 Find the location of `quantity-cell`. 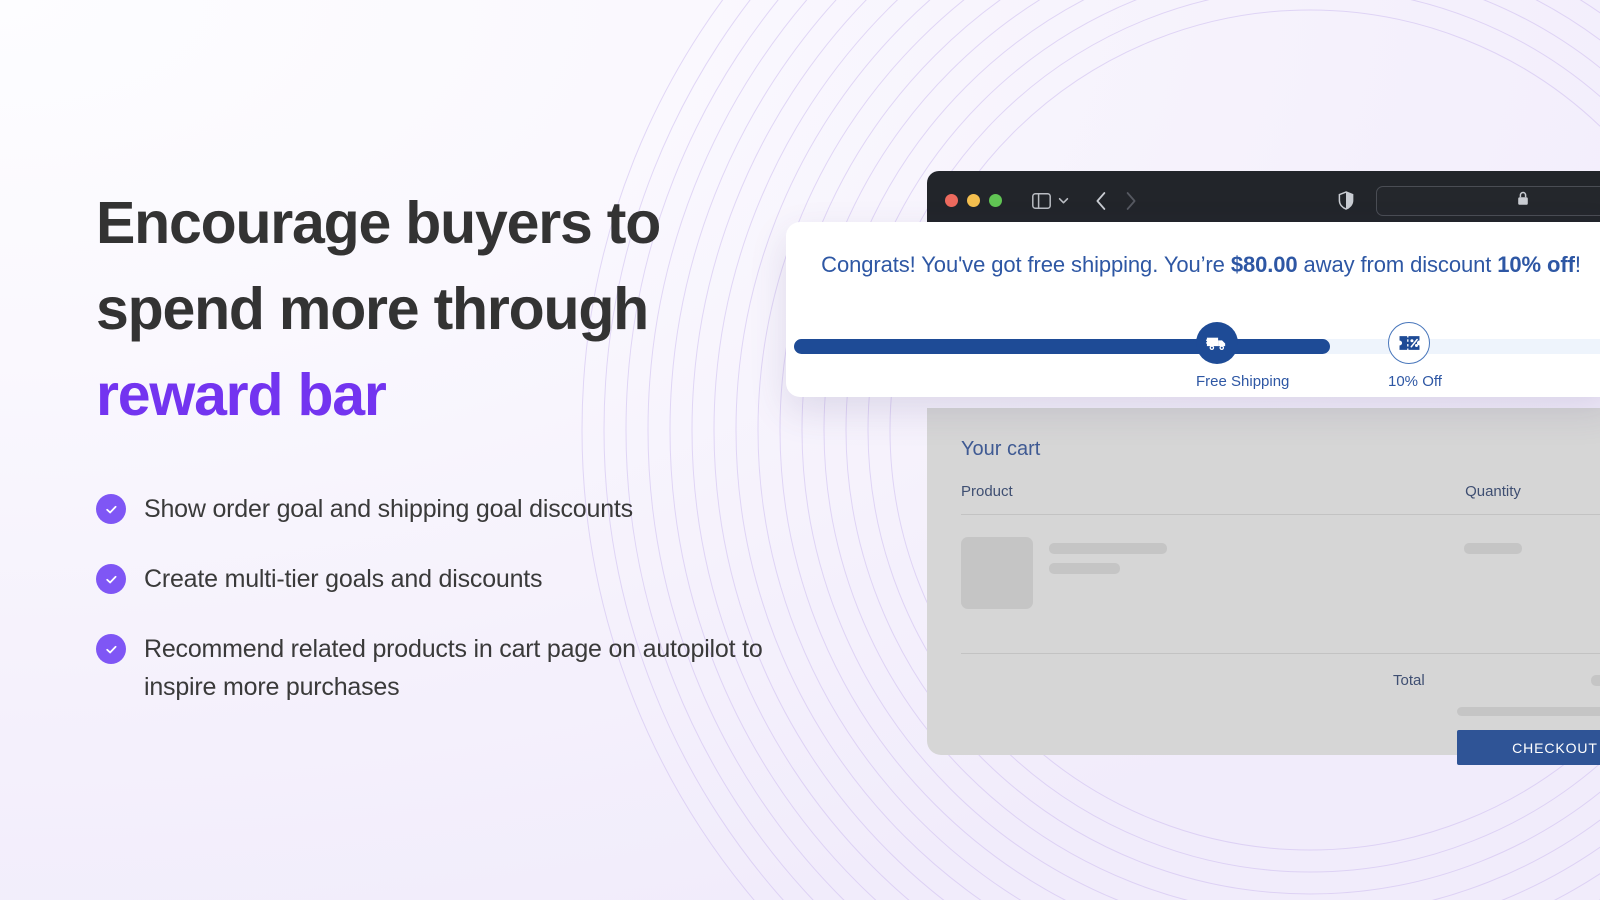

quantity-cell is located at coordinates (1493, 545).